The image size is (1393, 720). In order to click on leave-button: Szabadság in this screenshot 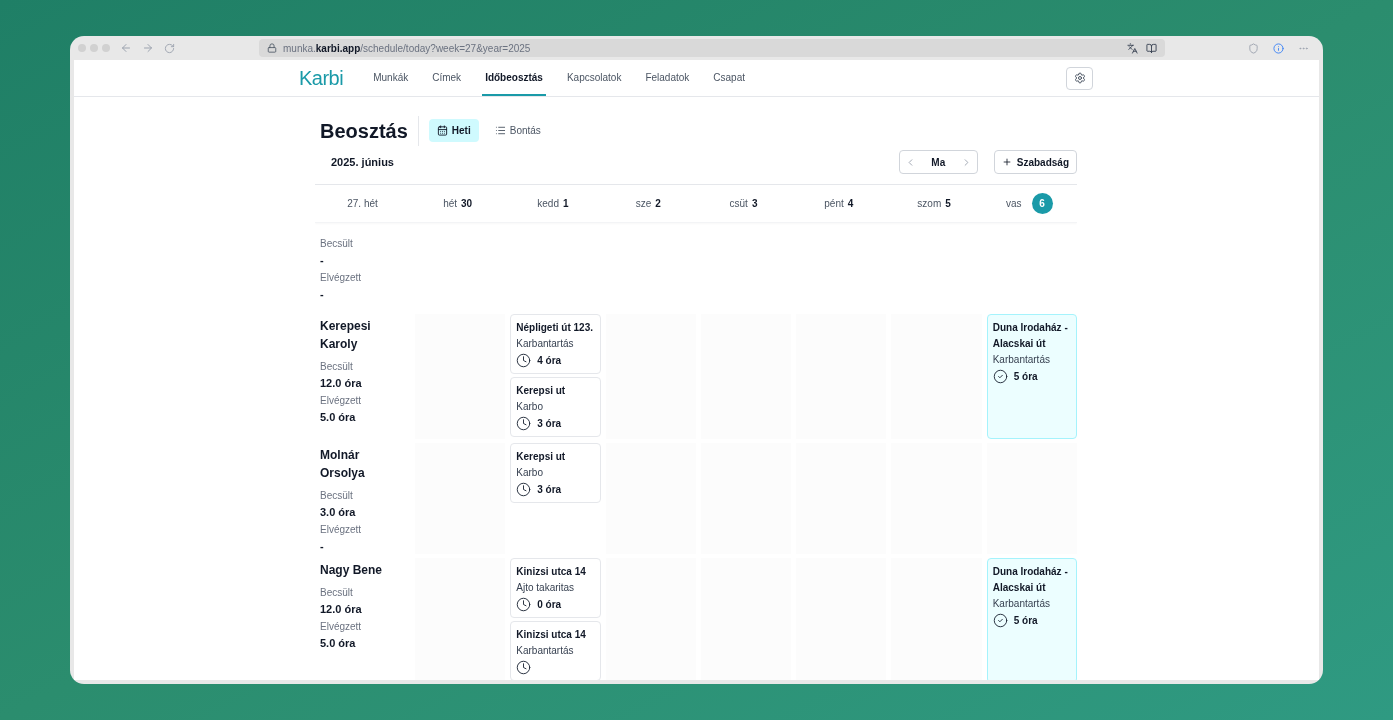, I will do `click(1035, 162)`.